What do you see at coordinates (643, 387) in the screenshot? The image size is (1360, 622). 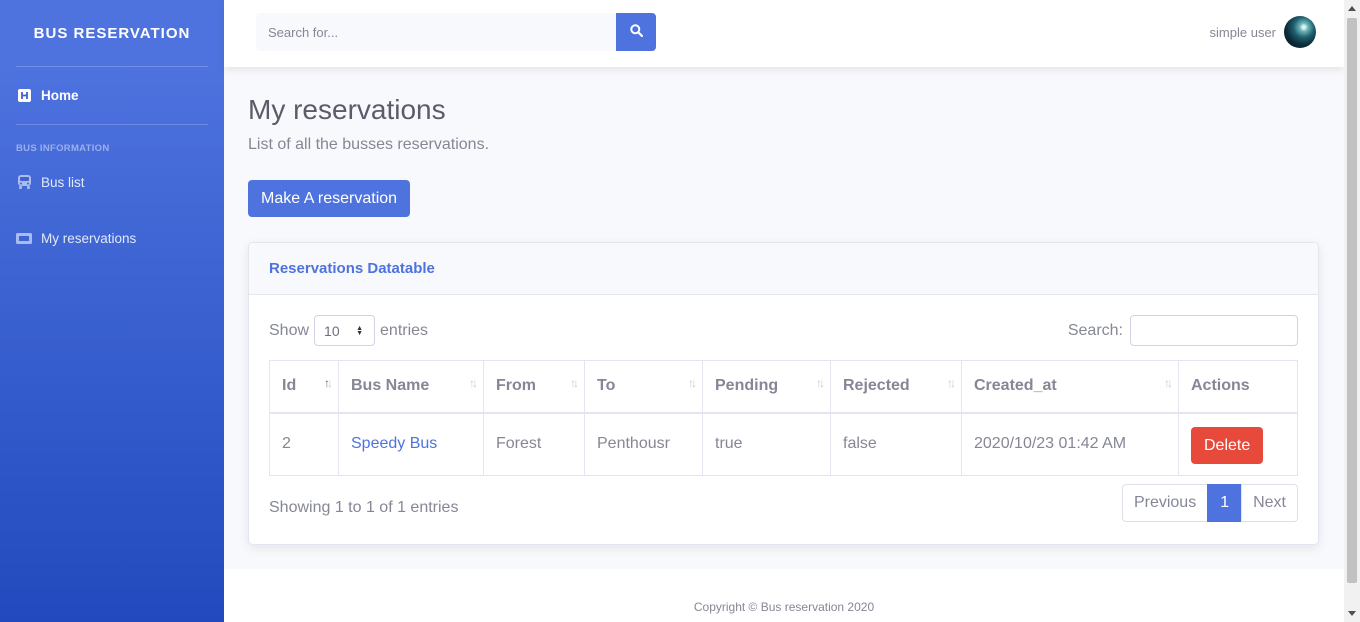 I see `column-header-to: To ↑↓` at bounding box center [643, 387].